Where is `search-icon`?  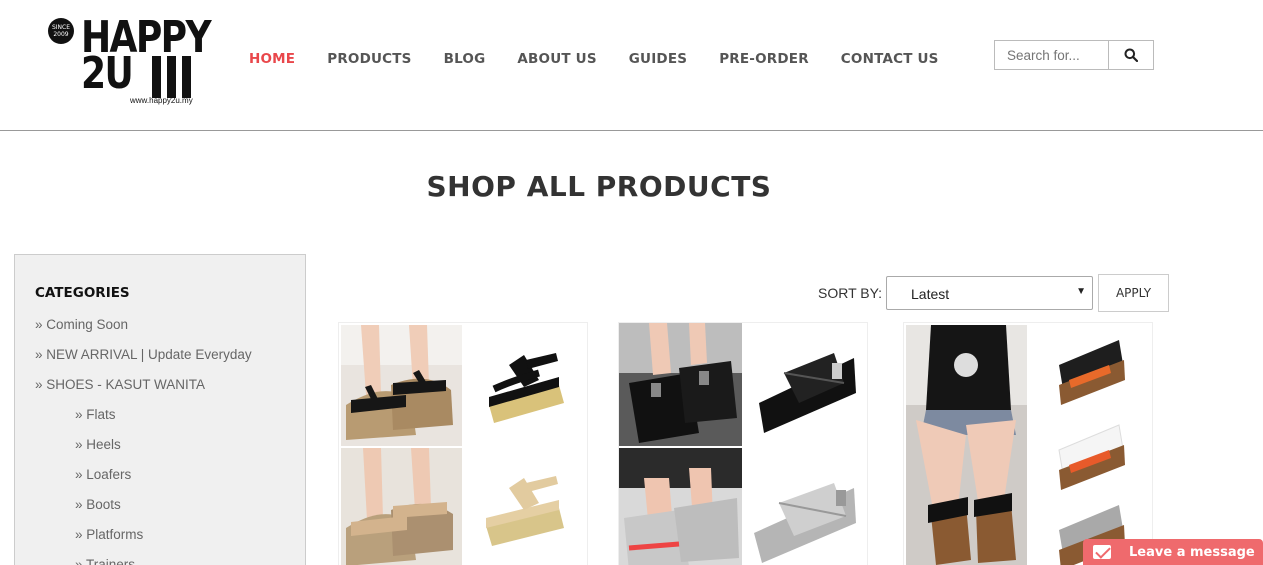
search-icon is located at coordinates (1131, 55).